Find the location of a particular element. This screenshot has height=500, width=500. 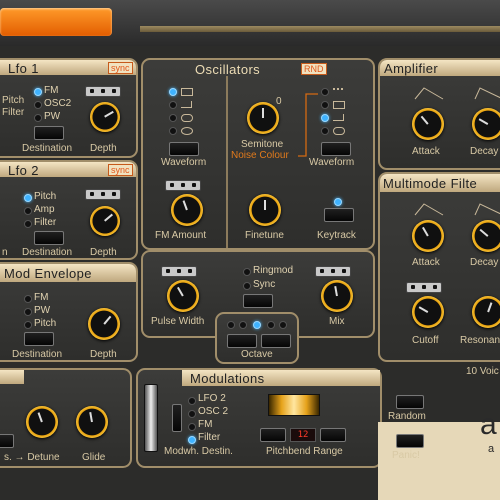

amp-attack-curve-icon is located at coordinates (429, 93).